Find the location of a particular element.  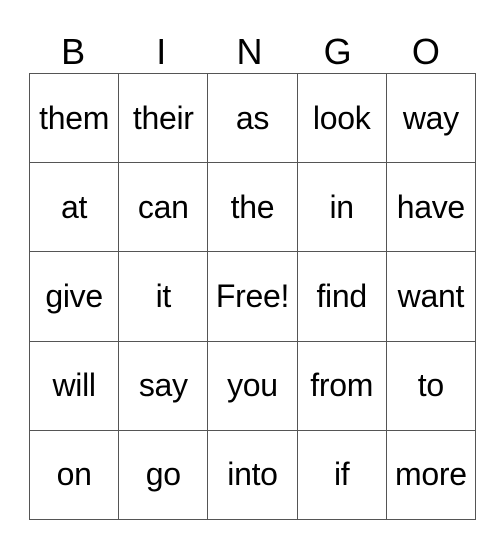

free-space-cell: Free! is located at coordinates (252, 296).